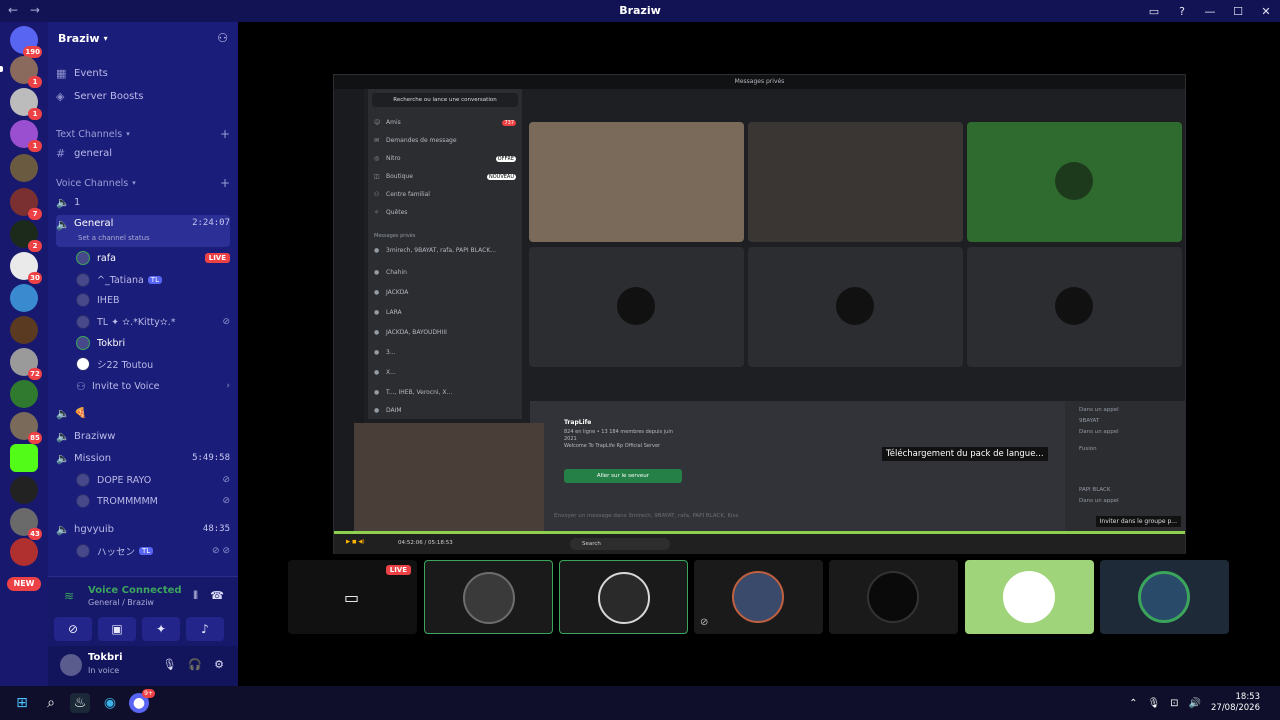 Image resolution: width=1280 pixels, height=720 pixels. I want to click on join-server-button: Aller sur le serveur, so click(623, 476).